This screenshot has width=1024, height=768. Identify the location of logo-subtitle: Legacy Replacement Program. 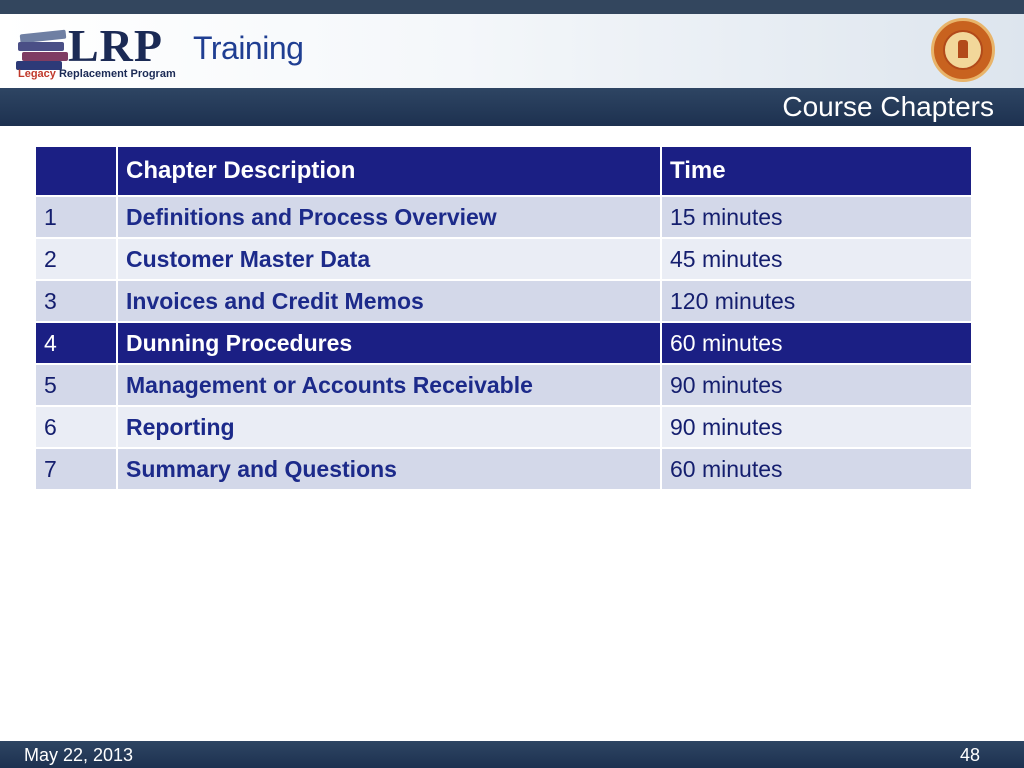
(97, 74).